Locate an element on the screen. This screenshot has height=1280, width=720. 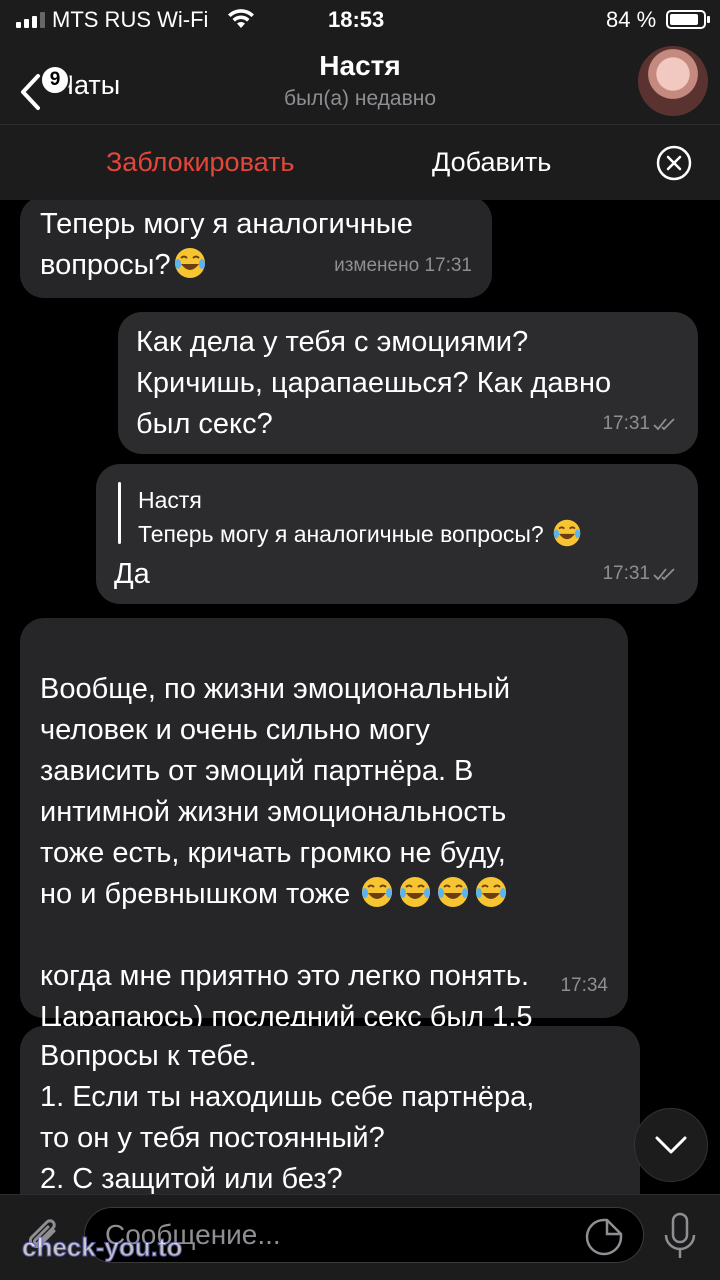
status-bar: MTS RUS Wi-Fi 18:53 84 % is located at coordinates (360, 20).